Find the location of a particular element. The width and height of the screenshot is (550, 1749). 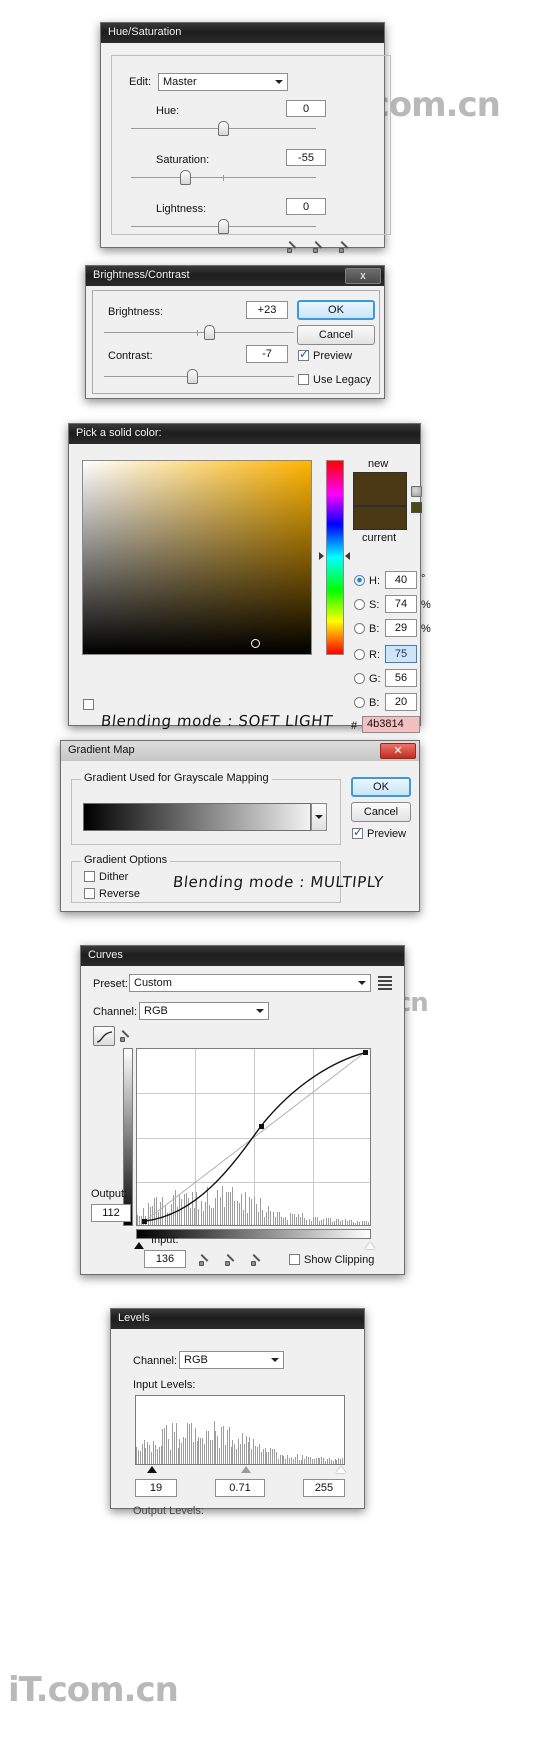

rgb-g-radio is located at coordinates (359, 678).